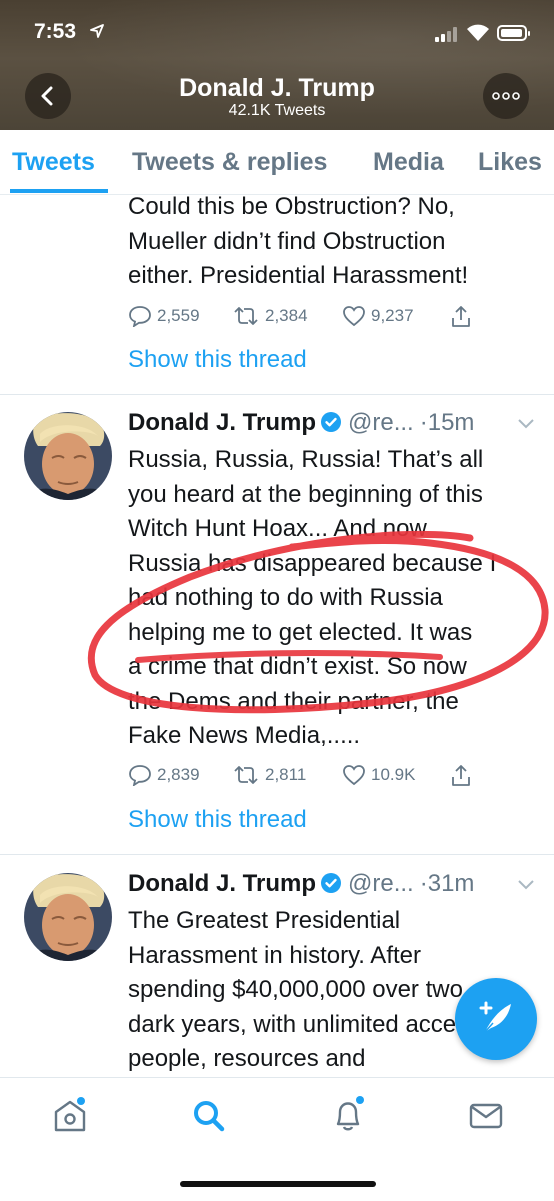  I want to click on like-count: 10.9K, so click(393, 774).